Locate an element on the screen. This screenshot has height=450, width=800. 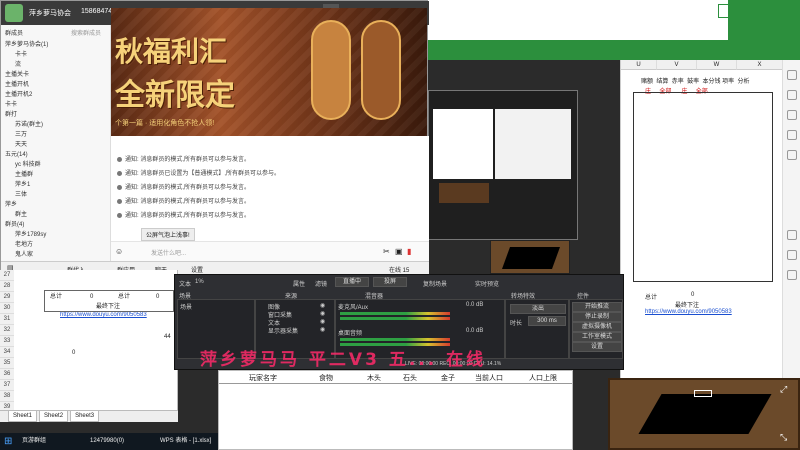
row-header: 38 is located at coordinates (7, 396).